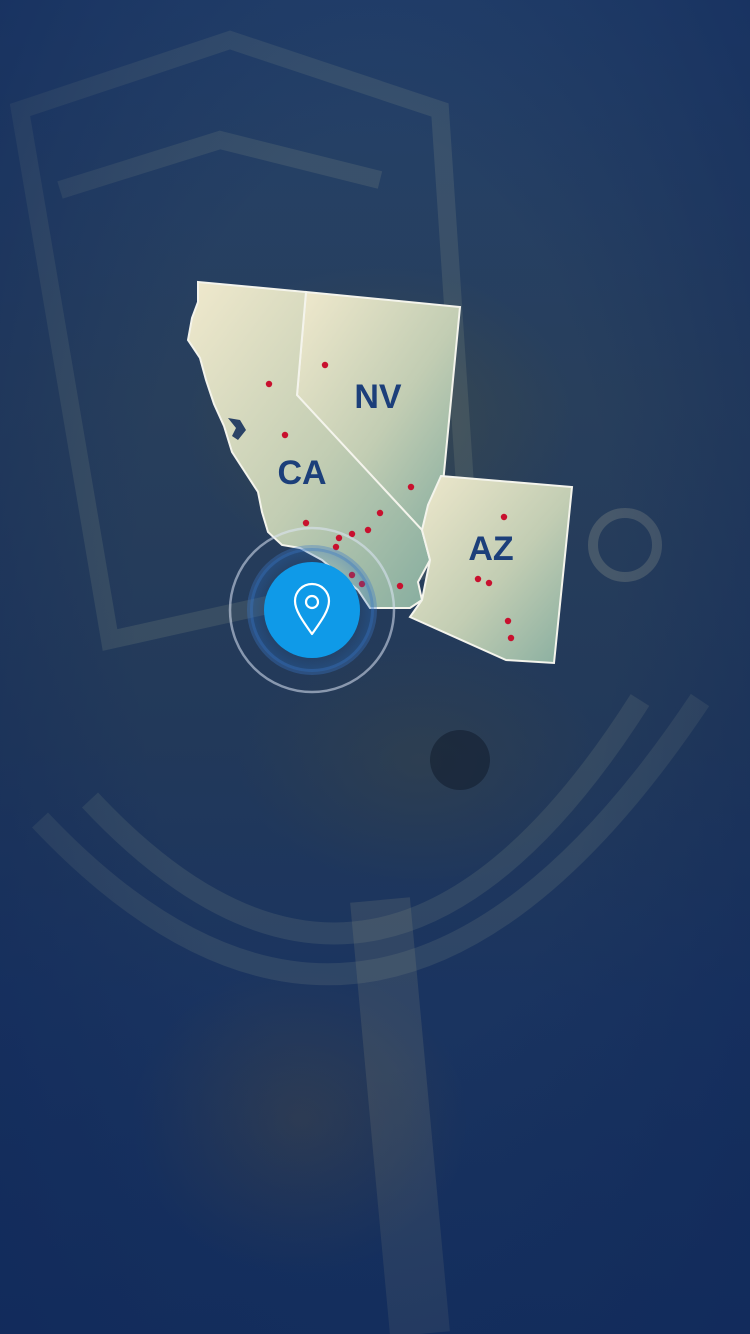  What do you see at coordinates (490, 549) in the screenshot?
I see `state-label-az: AZ` at bounding box center [490, 549].